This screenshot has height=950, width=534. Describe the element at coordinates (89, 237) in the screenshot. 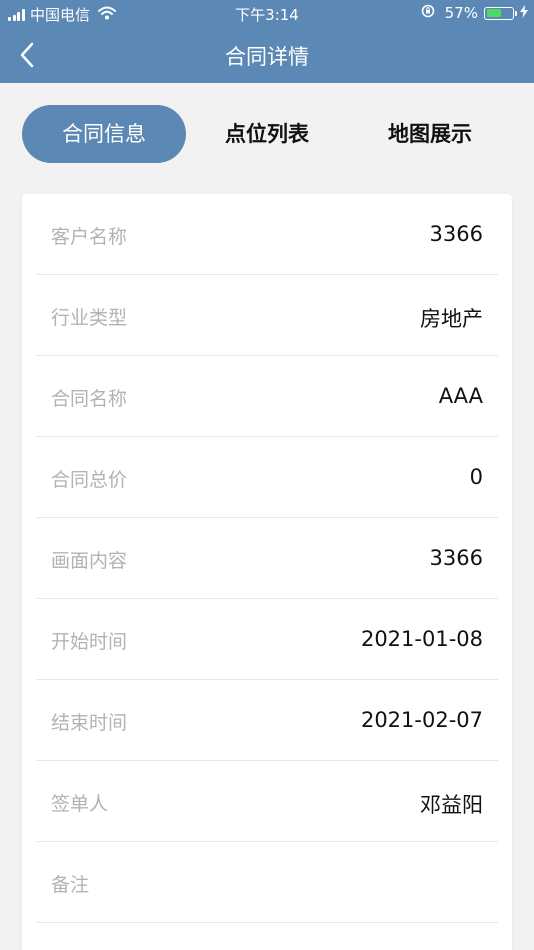

I see `row-label: 客户名称` at that location.